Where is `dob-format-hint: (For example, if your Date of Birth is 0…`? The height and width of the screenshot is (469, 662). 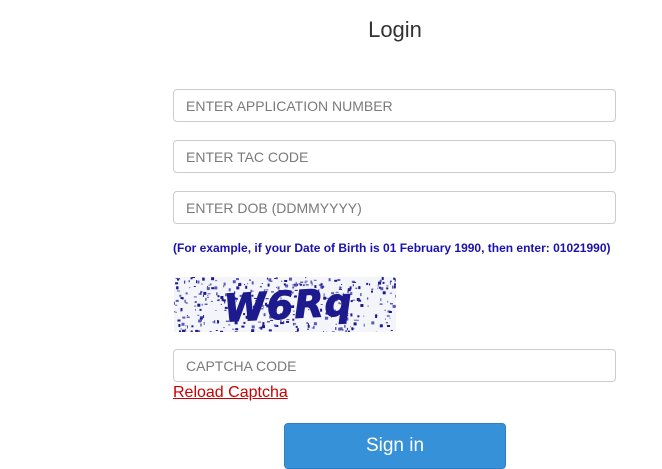 dob-format-hint: (For example, if your Date of Birth is 0… is located at coordinates (392, 248).